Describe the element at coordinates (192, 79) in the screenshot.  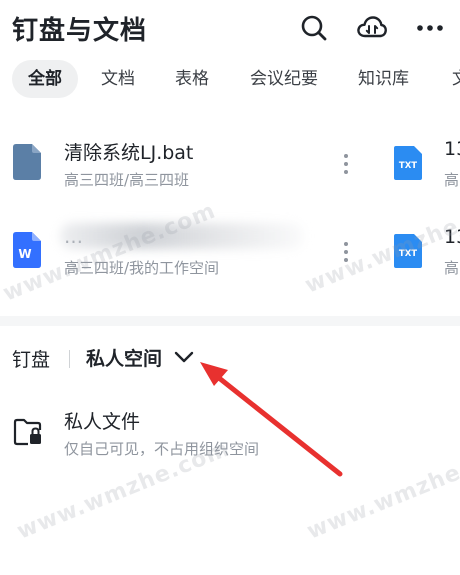
I see `tab-sheets: 表格` at that location.